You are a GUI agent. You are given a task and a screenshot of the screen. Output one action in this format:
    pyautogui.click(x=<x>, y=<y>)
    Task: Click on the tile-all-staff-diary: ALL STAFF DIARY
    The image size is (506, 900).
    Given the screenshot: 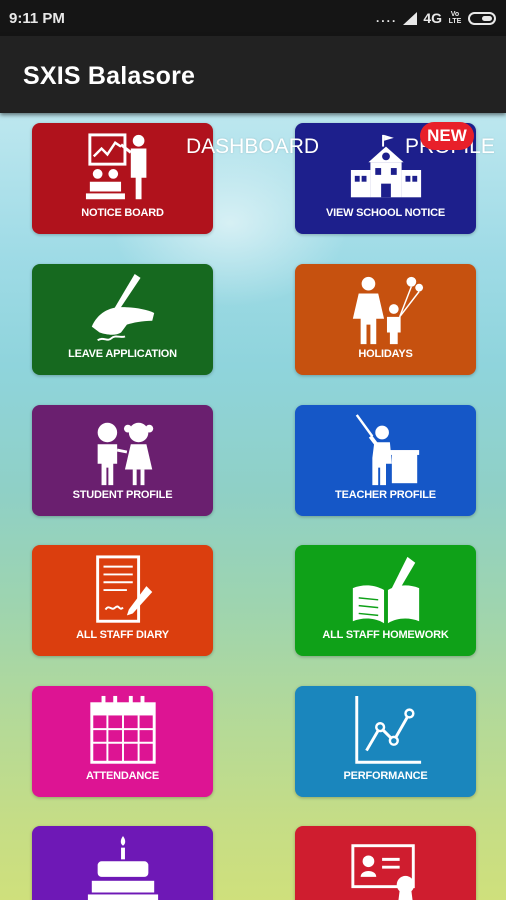 What is the action you would take?
    pyautogui.click(x=122, y=600)
    